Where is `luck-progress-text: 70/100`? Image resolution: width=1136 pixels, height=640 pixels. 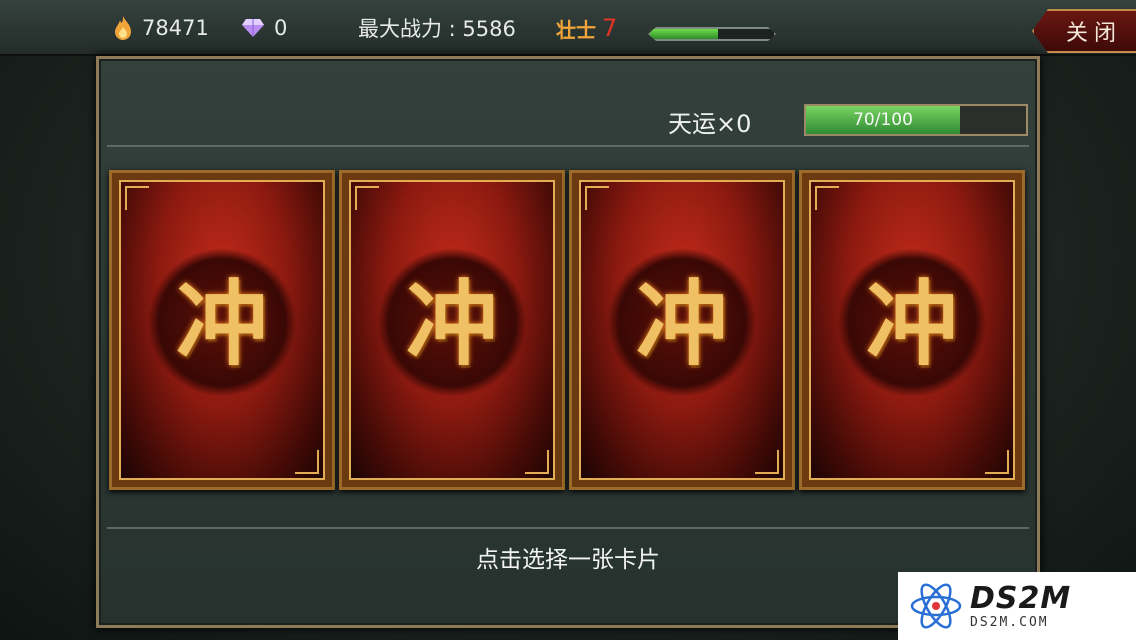 luck-progress-text: 70/100 is located at coordinates (883, 120).